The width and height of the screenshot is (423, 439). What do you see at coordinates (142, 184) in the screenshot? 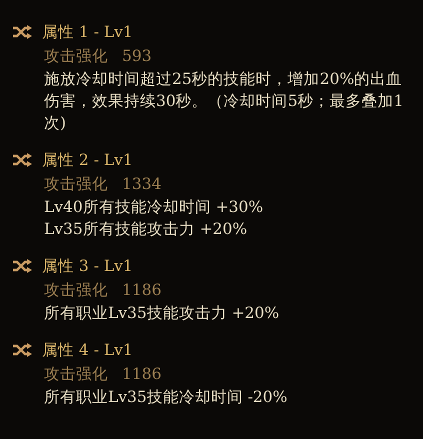
I see `stat-value: 1334` at bounding box center [142, 184].